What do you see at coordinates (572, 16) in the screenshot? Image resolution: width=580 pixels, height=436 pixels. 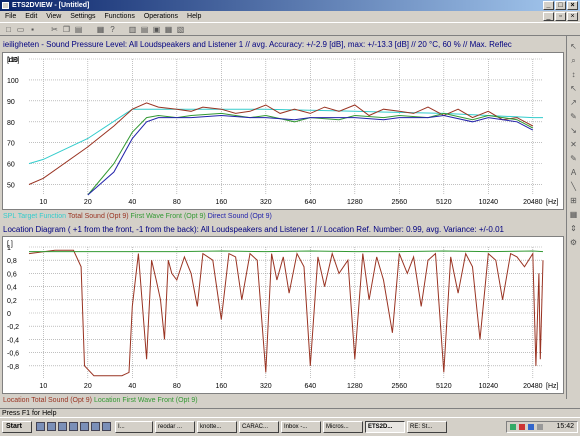 I see `inner-close-button: ×` at bounding box center [572, 16].